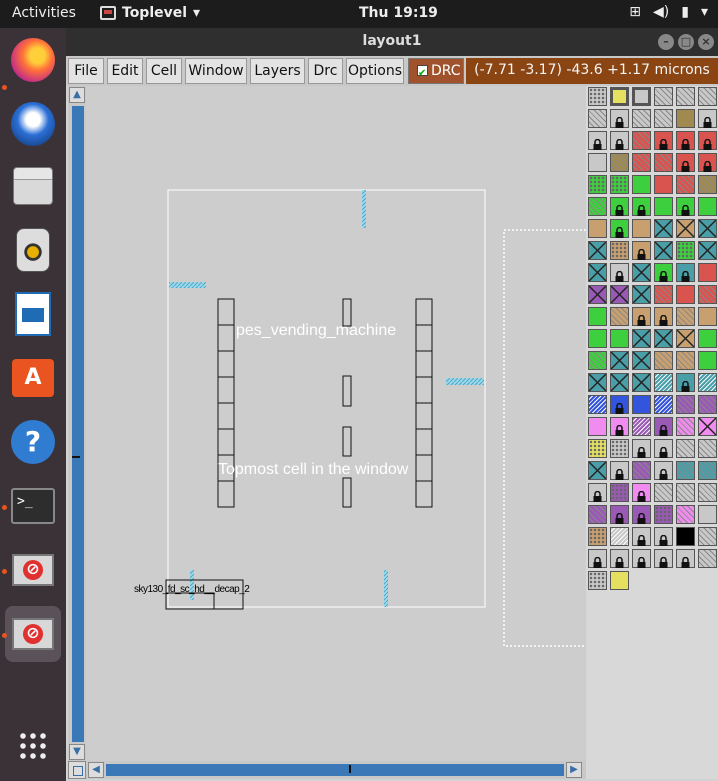 The image size is (718, 781). What do you see at coordinates (277, 71) in the screenshot?
I see `menu-layers: Layers` at bounding box center [277, 71].